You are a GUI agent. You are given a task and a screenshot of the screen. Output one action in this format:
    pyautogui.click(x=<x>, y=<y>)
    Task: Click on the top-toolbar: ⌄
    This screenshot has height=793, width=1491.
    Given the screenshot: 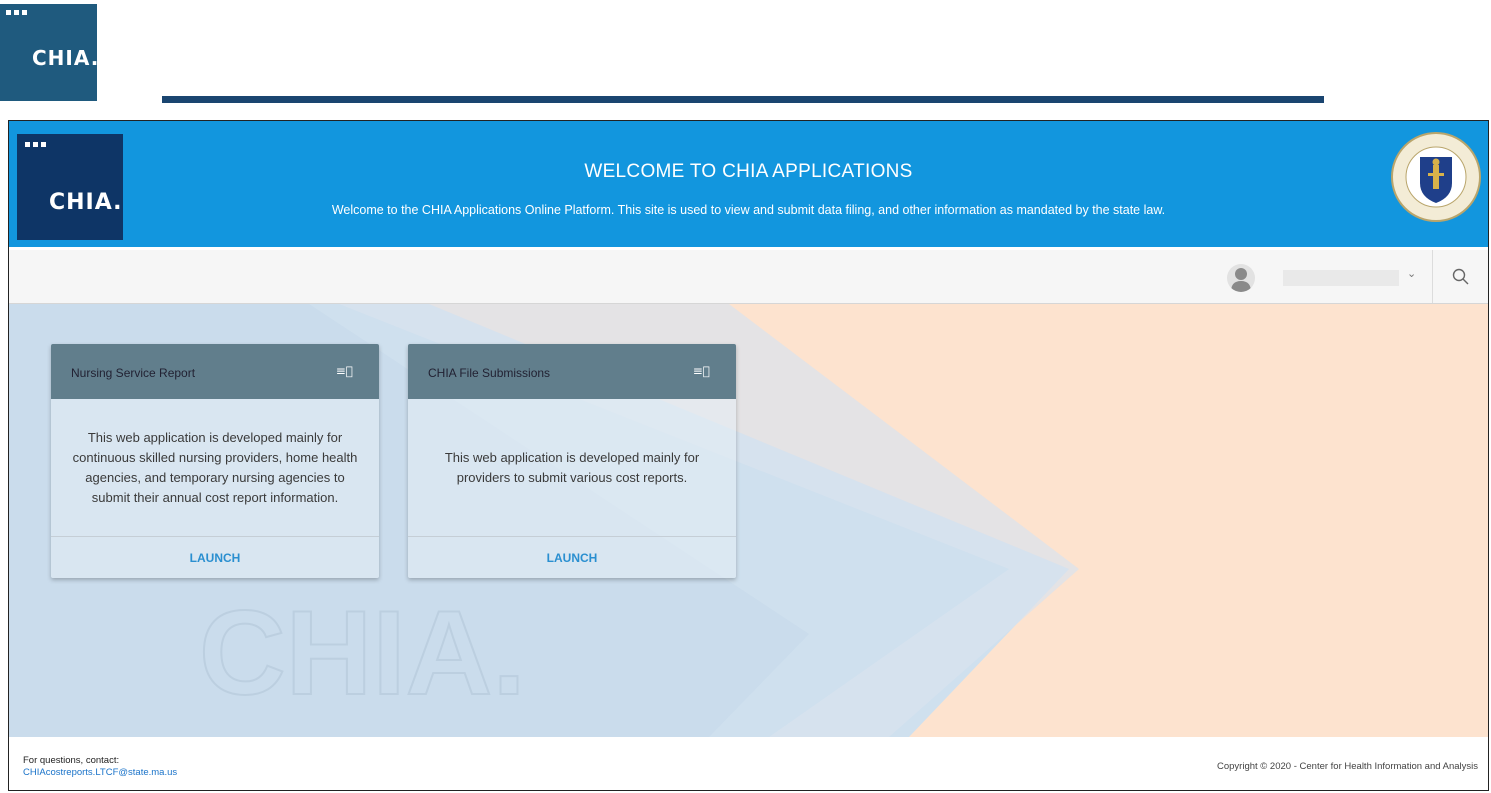 What is the action you would take?
    pyautogui.click(x=748, y=277)
    